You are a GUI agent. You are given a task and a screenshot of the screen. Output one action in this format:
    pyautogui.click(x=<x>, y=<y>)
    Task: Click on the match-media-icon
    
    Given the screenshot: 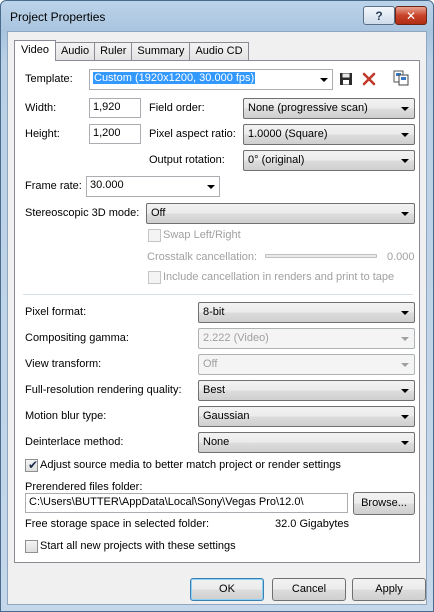 What is the action you would take?
    pyautogui.click(x=401, y=78)
    